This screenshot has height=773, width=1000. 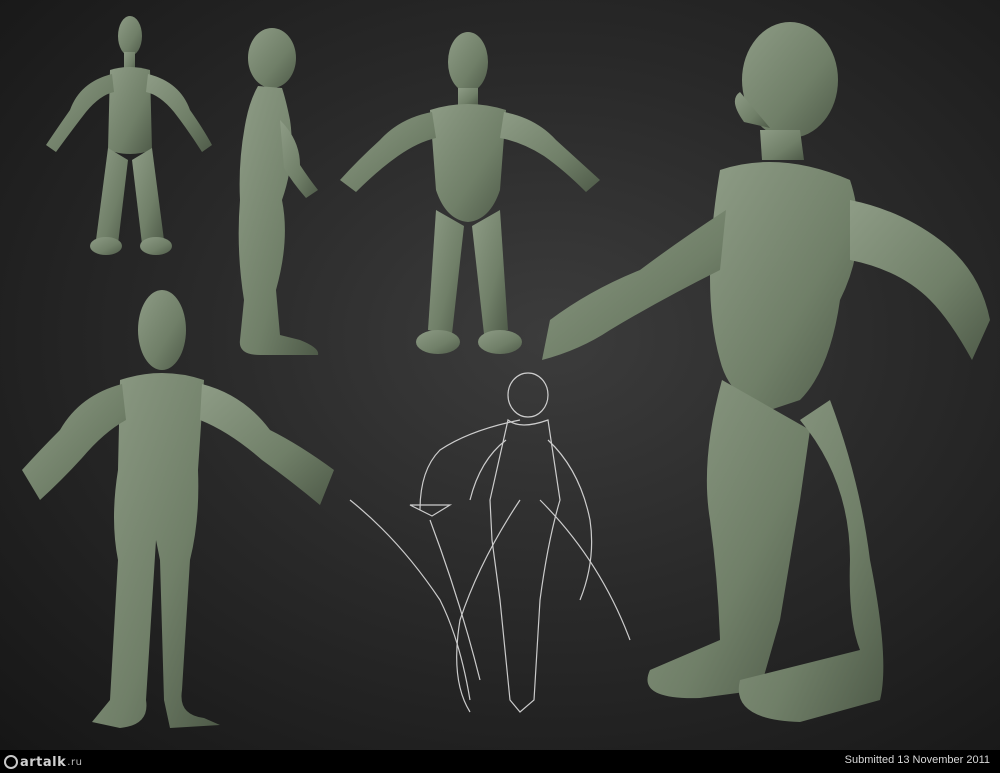 I want to click on logo-suffix: .ru, so click(x=75, y=762).